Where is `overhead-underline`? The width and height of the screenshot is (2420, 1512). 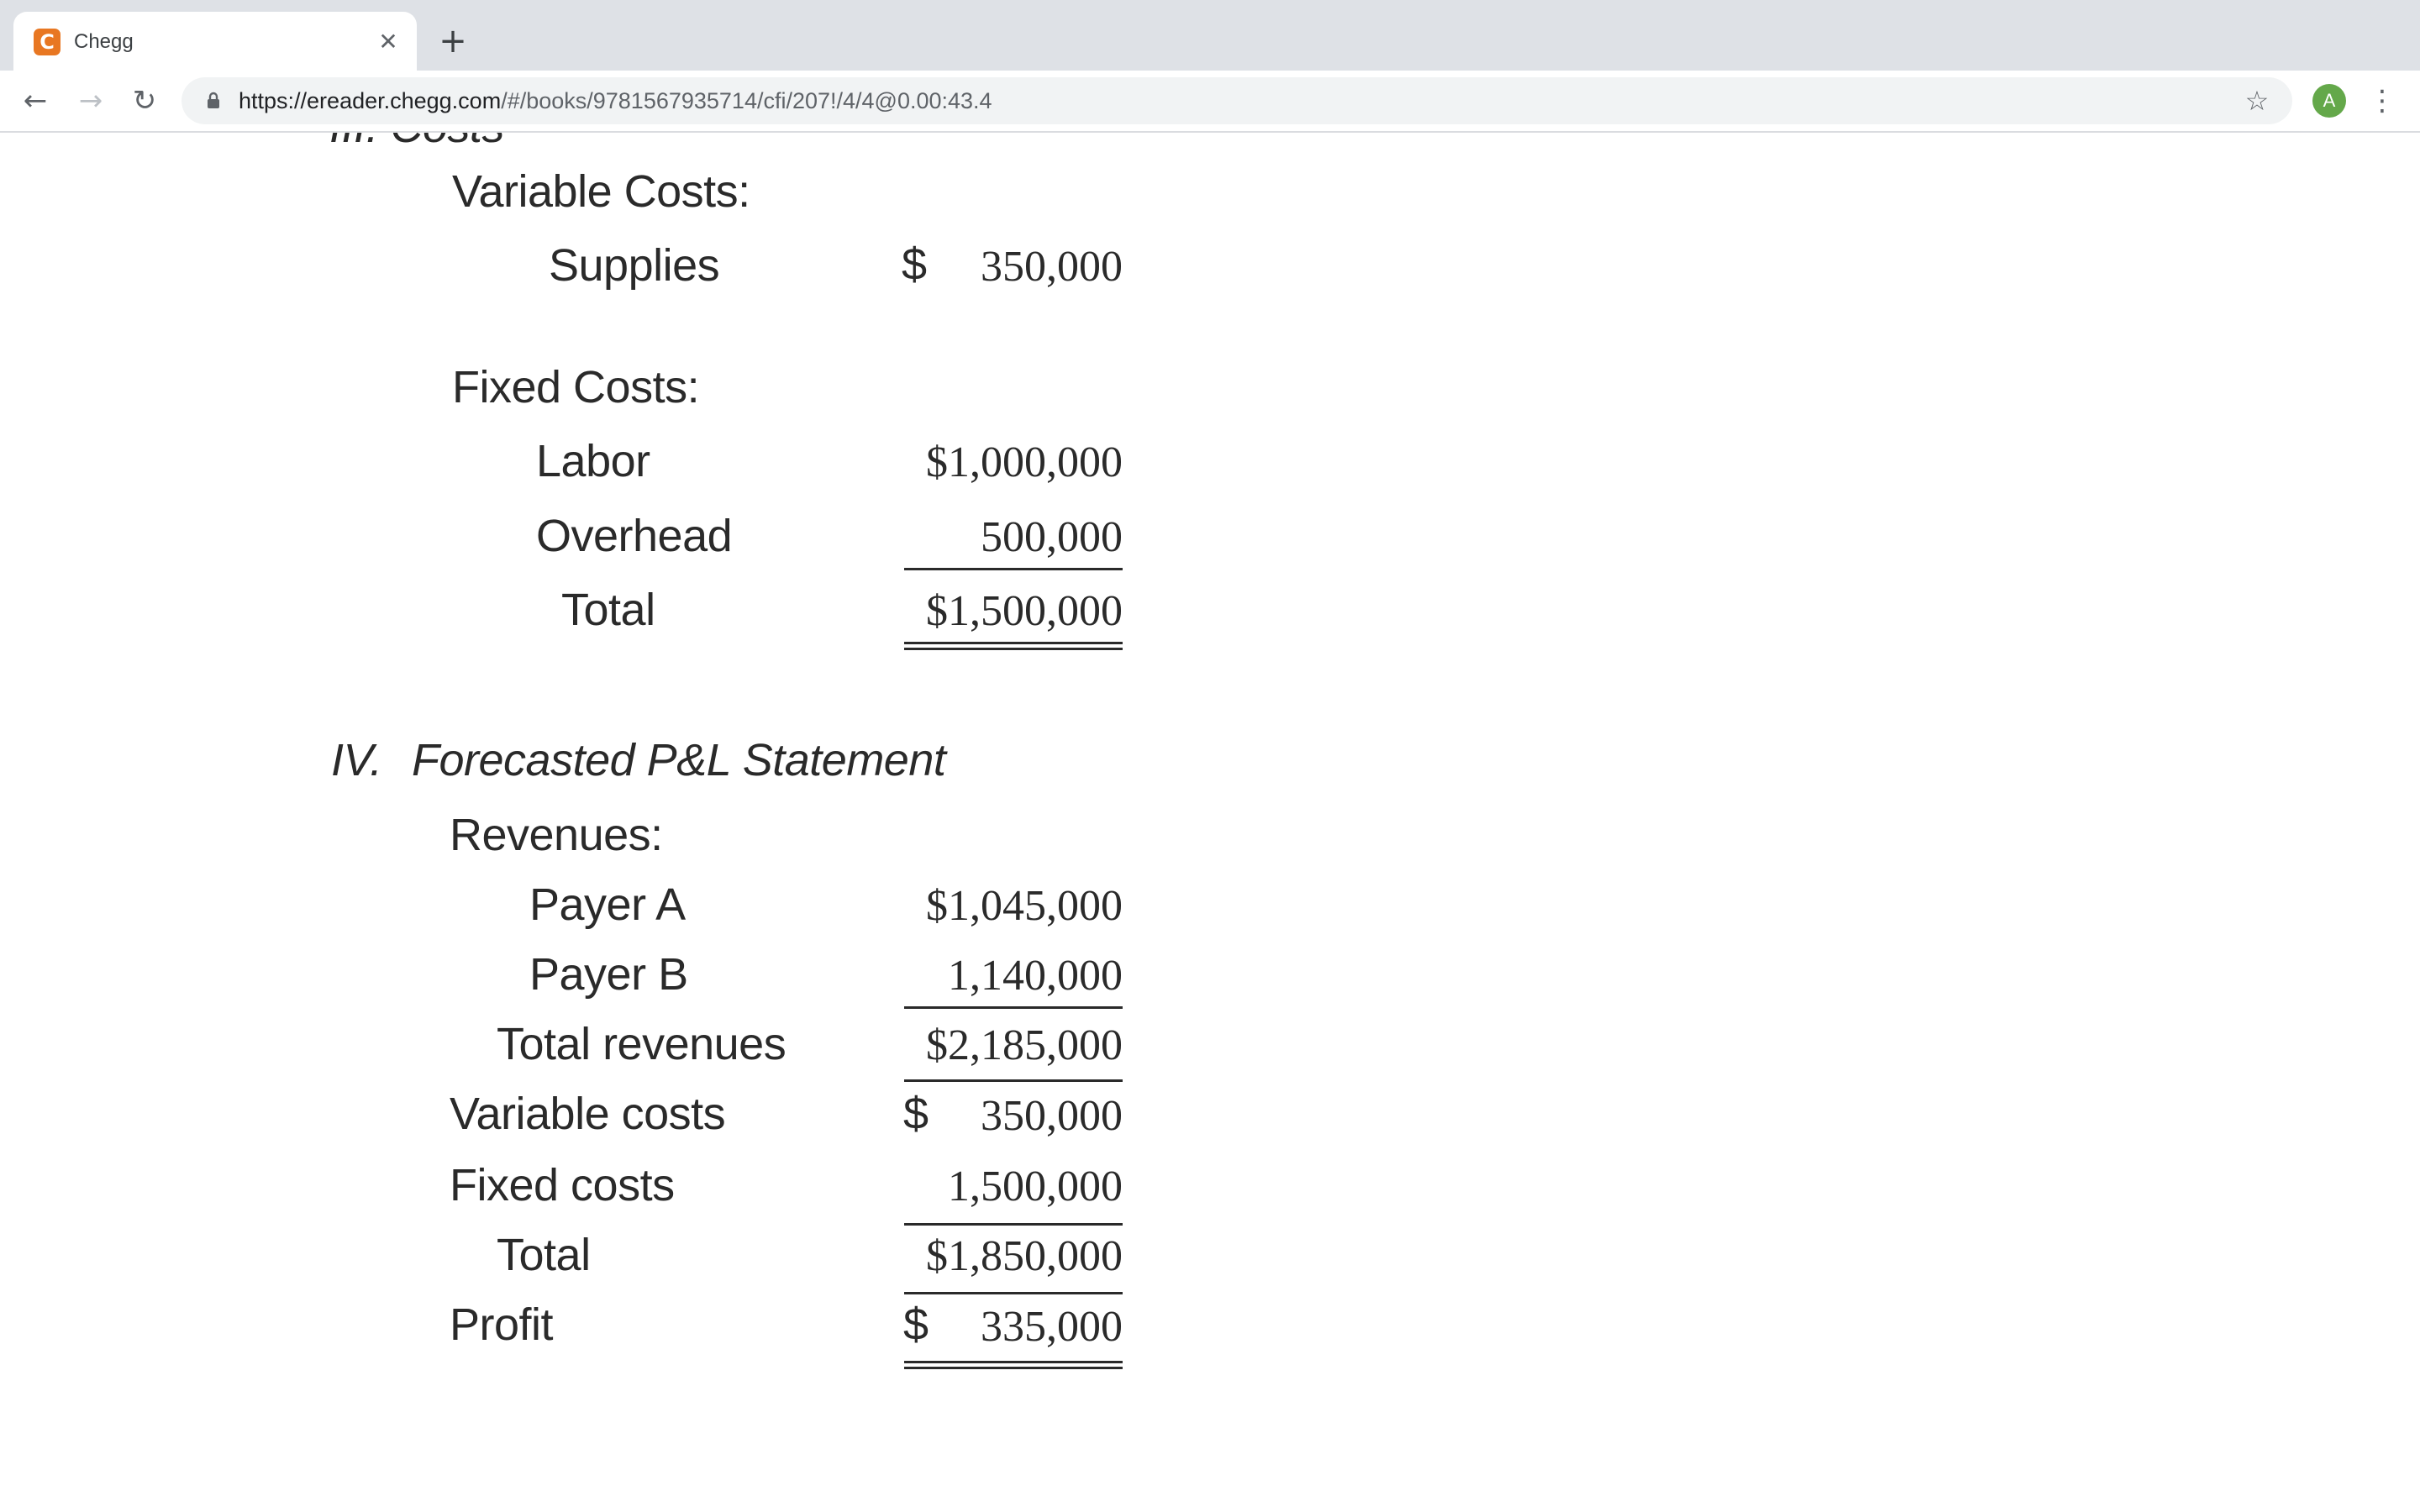 overhead-underline is located at coordinates (1014, 569).